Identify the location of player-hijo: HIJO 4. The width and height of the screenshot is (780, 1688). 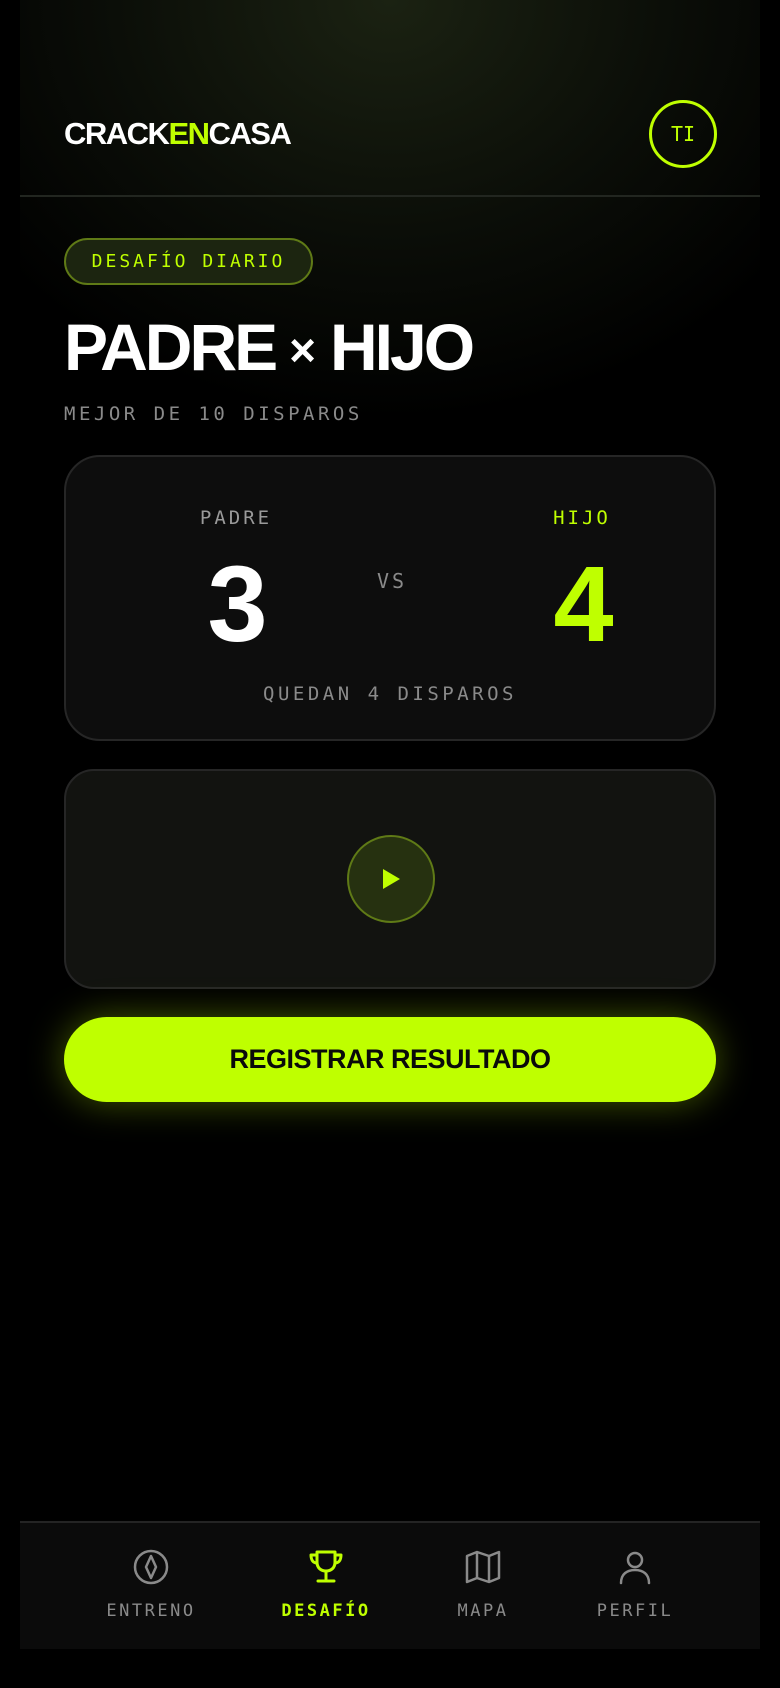
(582, 583).